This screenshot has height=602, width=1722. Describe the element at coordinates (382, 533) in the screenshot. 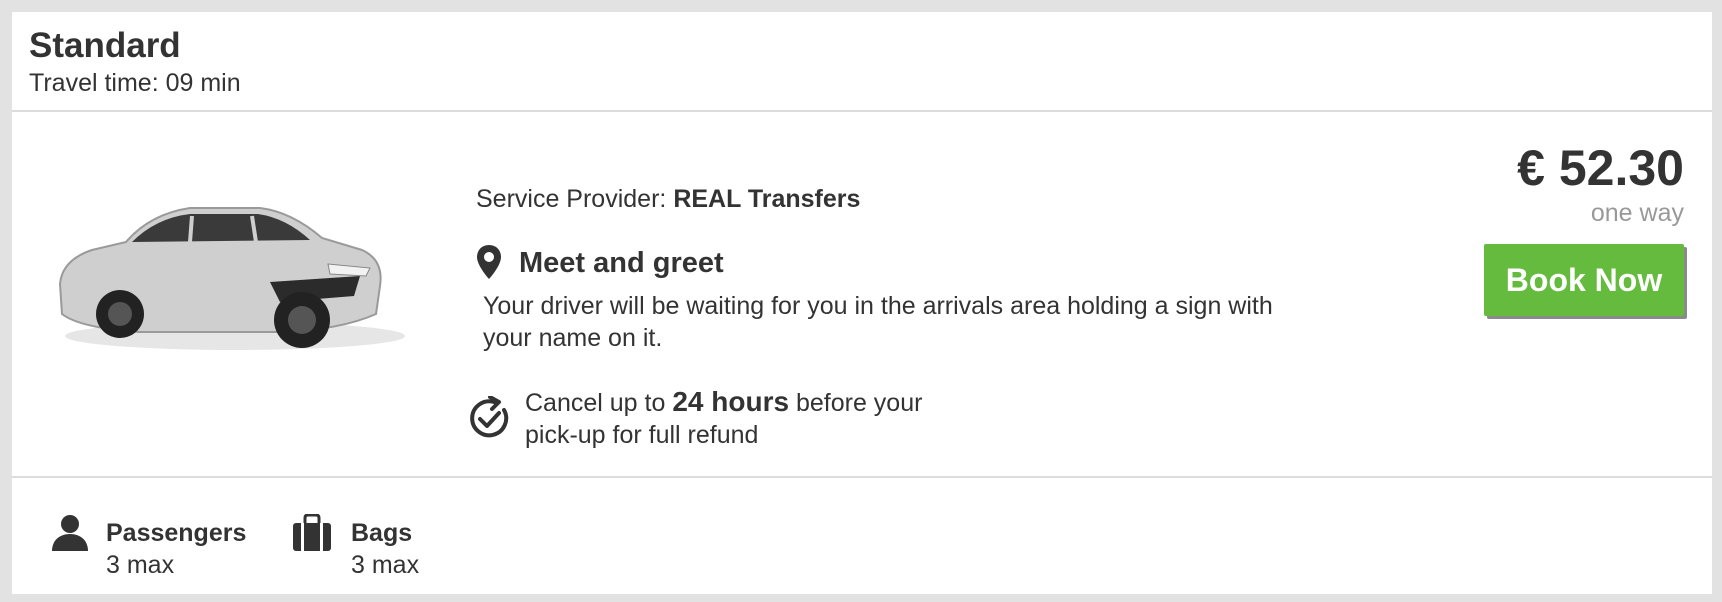

I see `bags-label: Bags` at that location.